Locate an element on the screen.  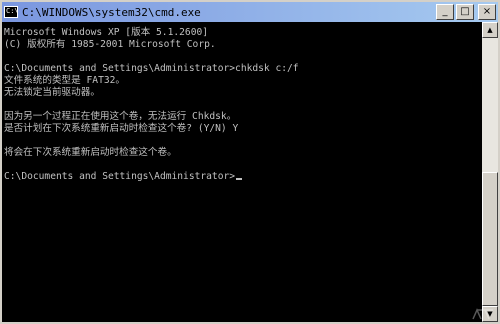
console-line: 文件系统的类型是 FAT32。 is located at coordinates (64, 80).